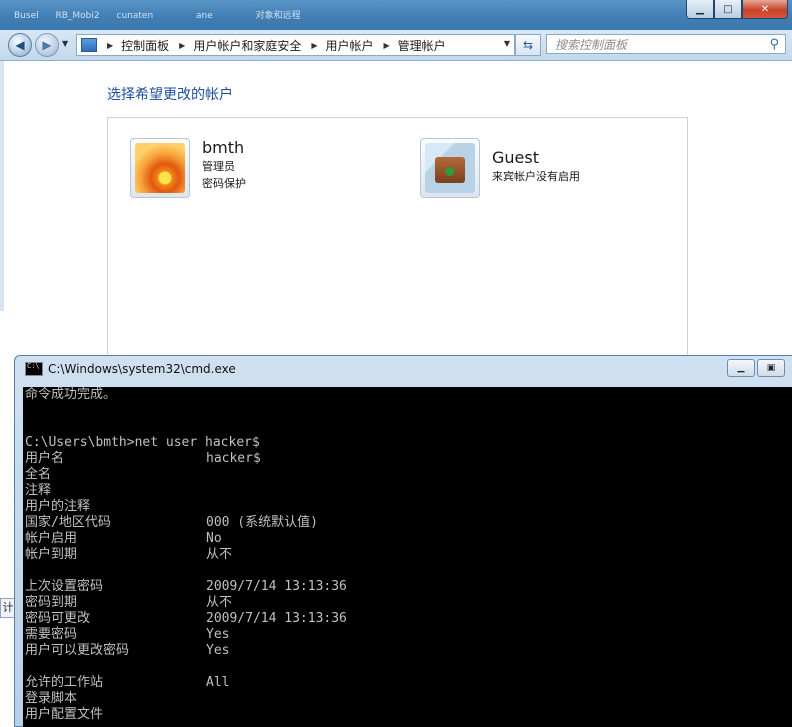  I want to click on console-line: 命令成功完成。, so click(71, 394).